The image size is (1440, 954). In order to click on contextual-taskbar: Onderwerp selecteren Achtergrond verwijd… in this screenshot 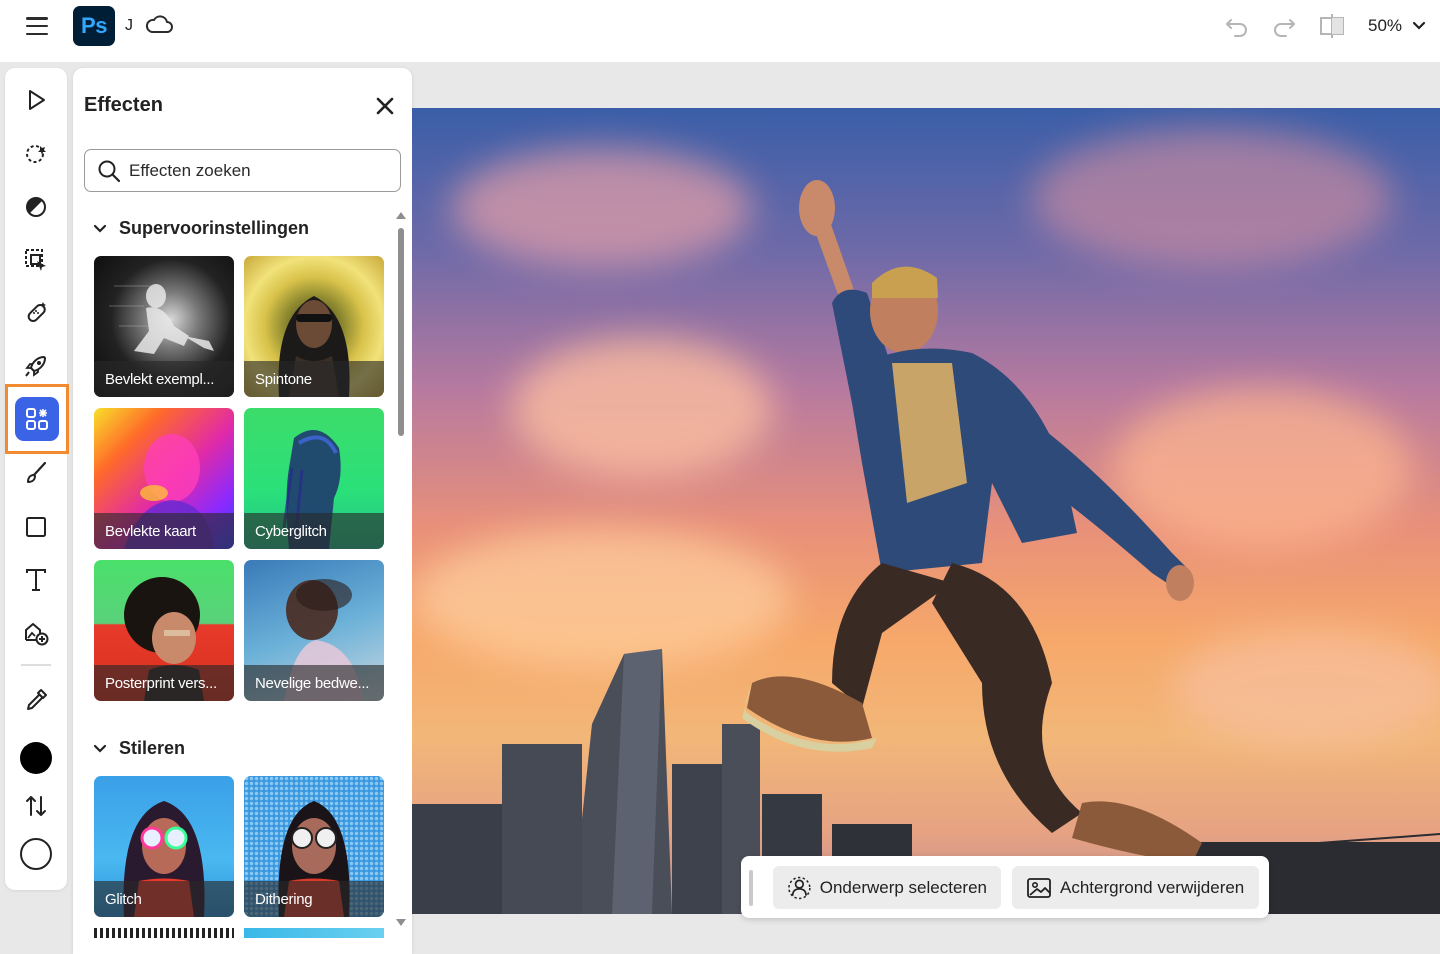, I will do `click(1005, 887)`.